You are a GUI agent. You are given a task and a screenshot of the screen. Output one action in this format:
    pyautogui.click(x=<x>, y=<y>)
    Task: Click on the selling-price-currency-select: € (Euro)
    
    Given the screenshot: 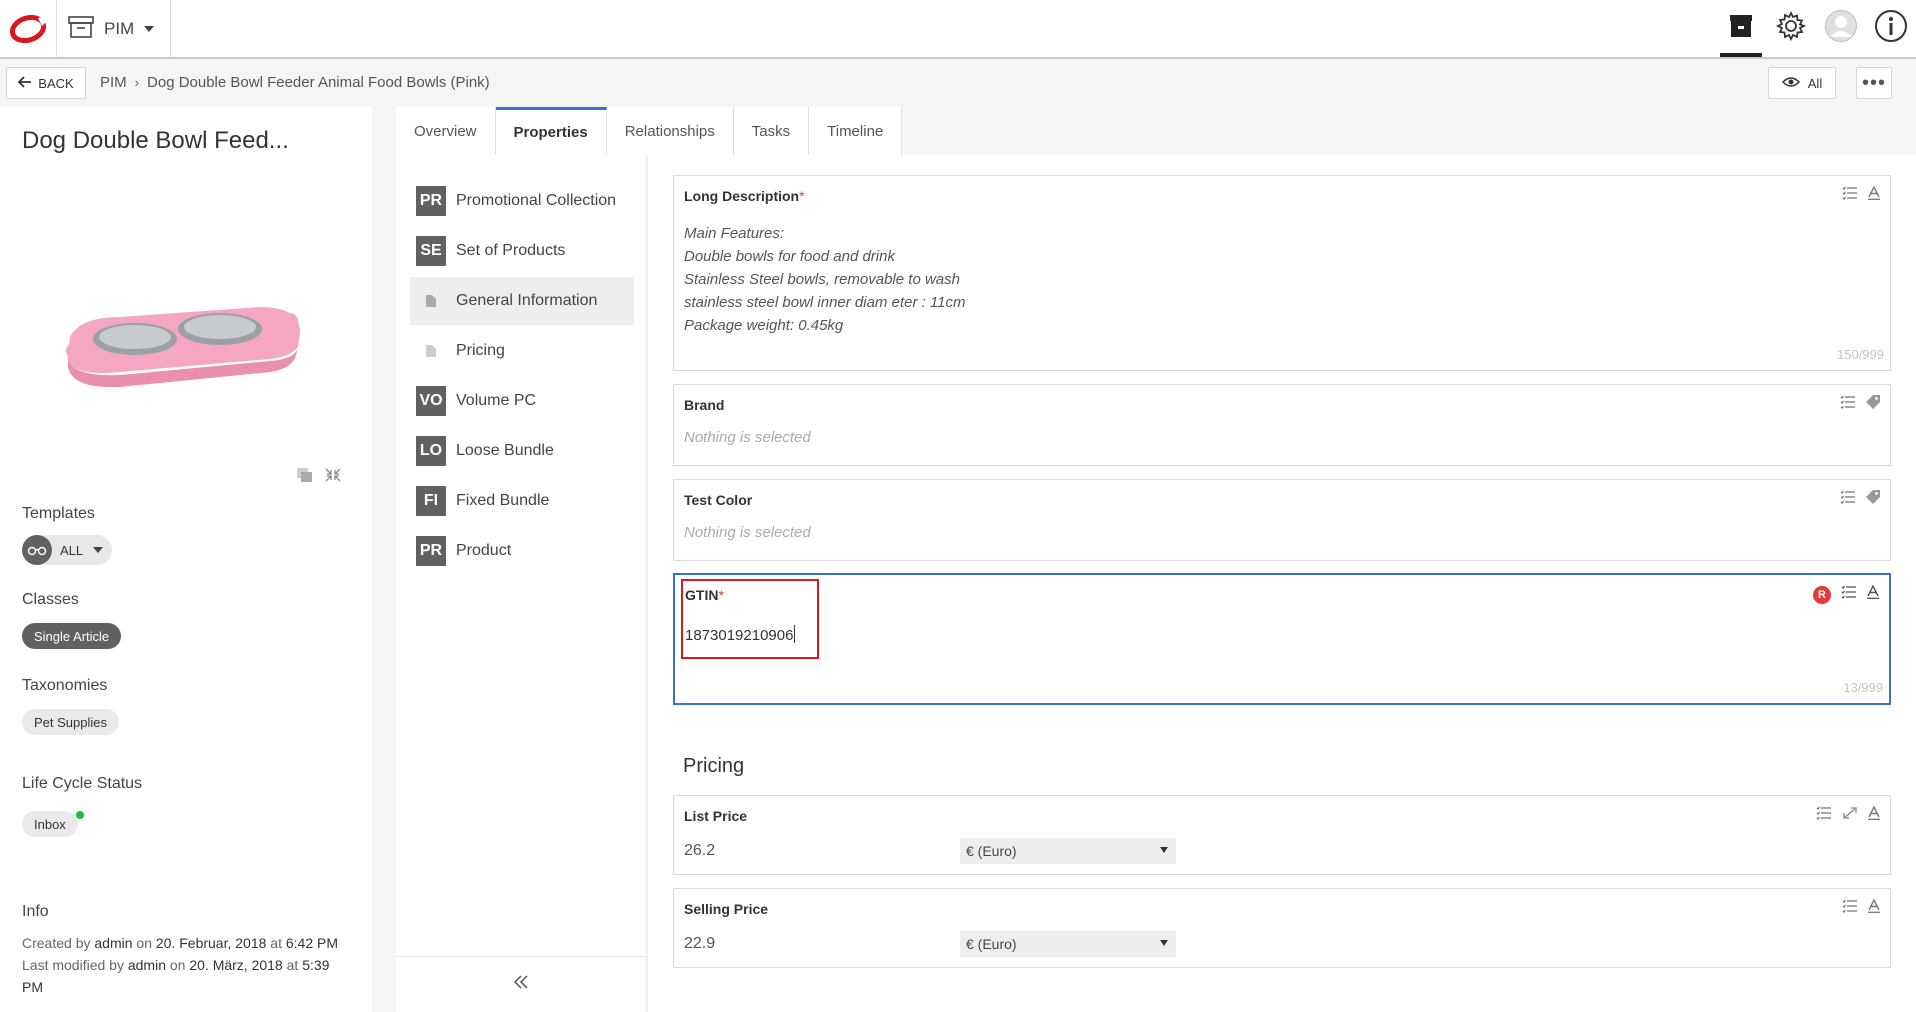 What is the action you would take?
    pyautogui.click(x=1068, y=944)
    